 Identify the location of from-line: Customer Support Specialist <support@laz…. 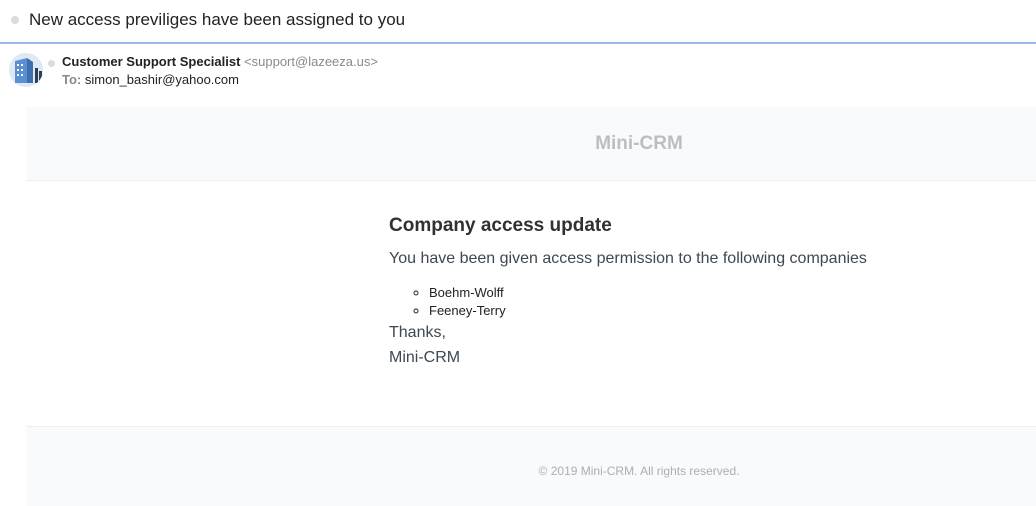
(220, 61).